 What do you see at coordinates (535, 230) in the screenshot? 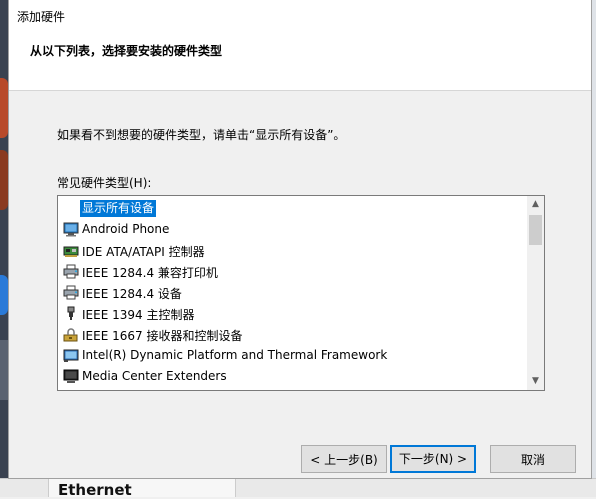
I see `scroll-thumb` at bounding box center [535, 230].